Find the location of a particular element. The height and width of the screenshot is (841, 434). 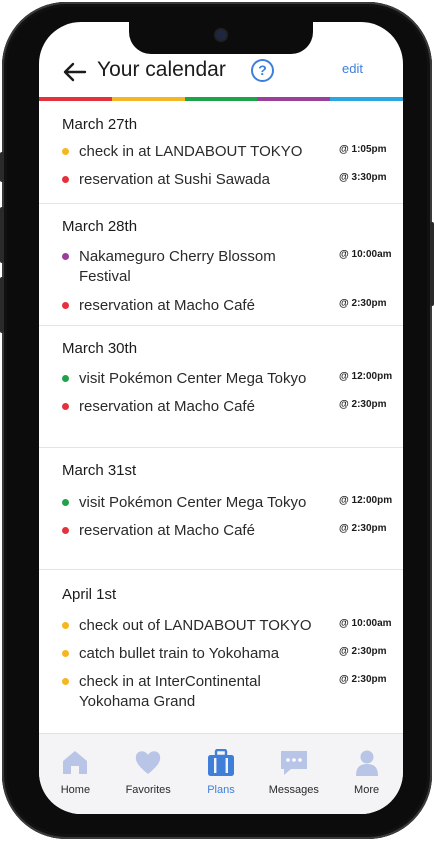

calendar-event: check out of LANDABOUT TOKYO @ 10:00am is located at coordinates (221, 628).